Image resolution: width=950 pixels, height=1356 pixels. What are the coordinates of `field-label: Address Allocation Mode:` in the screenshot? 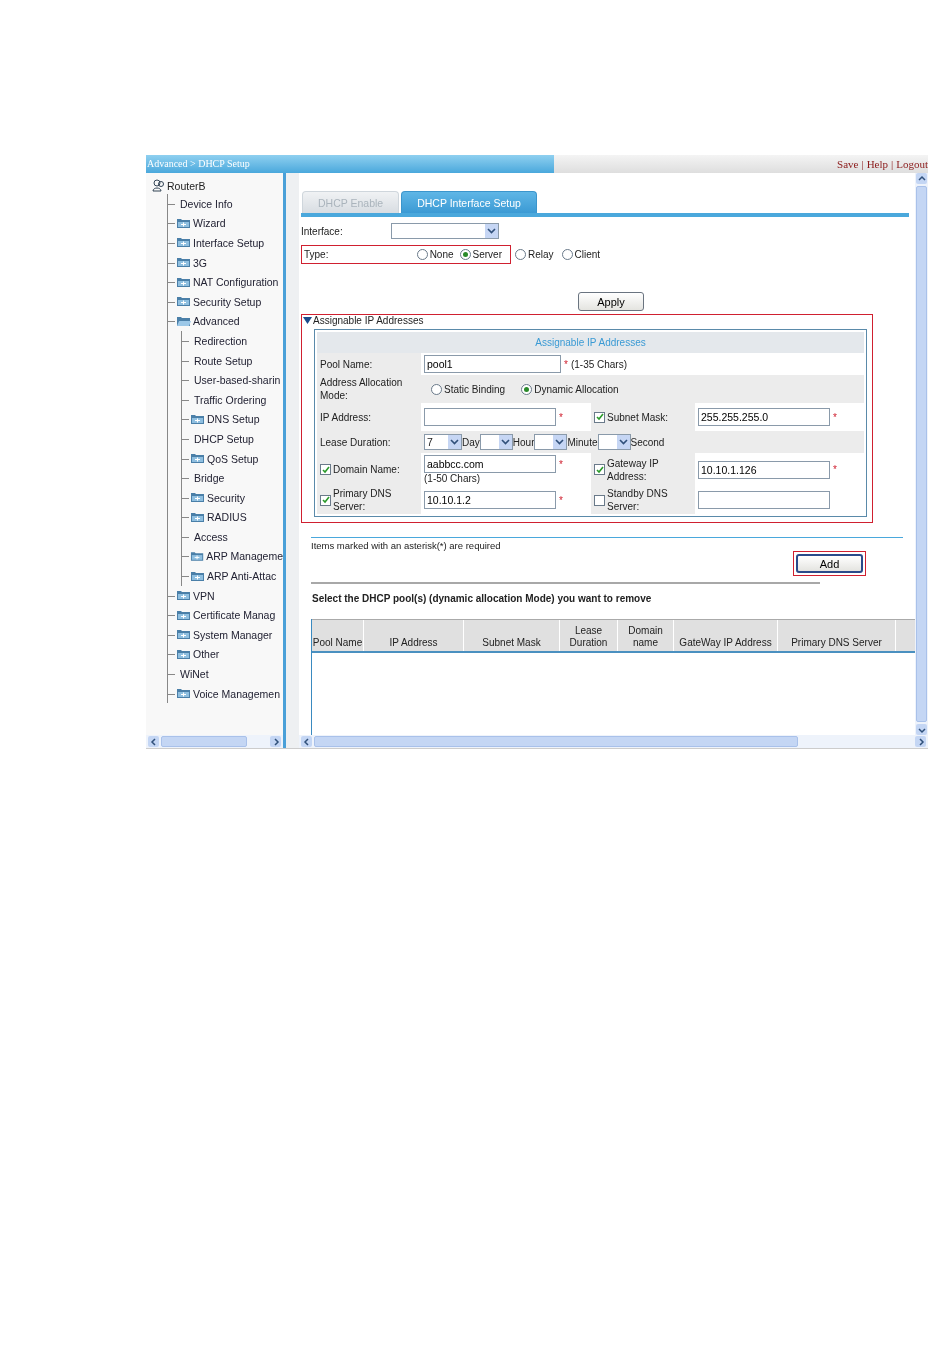 It's located at (362, 389).